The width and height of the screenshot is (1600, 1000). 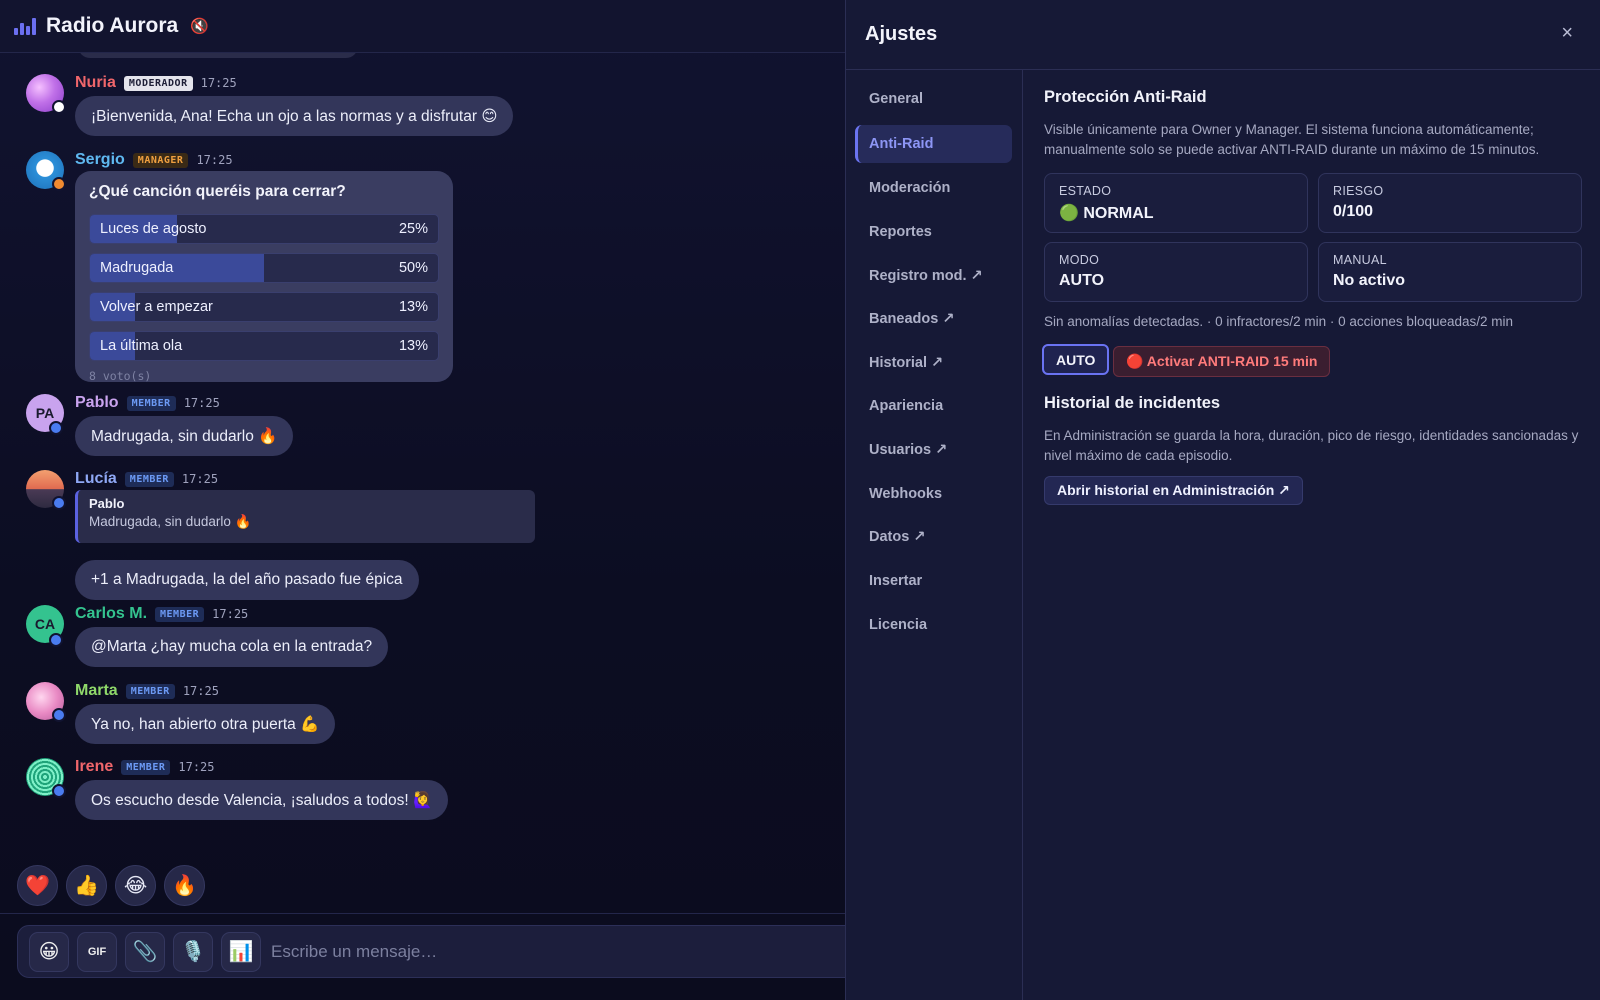 I want to click on reply-quote: Pablo Madrugada, sin dudarlo 🔥, so click(x=305, y=516).